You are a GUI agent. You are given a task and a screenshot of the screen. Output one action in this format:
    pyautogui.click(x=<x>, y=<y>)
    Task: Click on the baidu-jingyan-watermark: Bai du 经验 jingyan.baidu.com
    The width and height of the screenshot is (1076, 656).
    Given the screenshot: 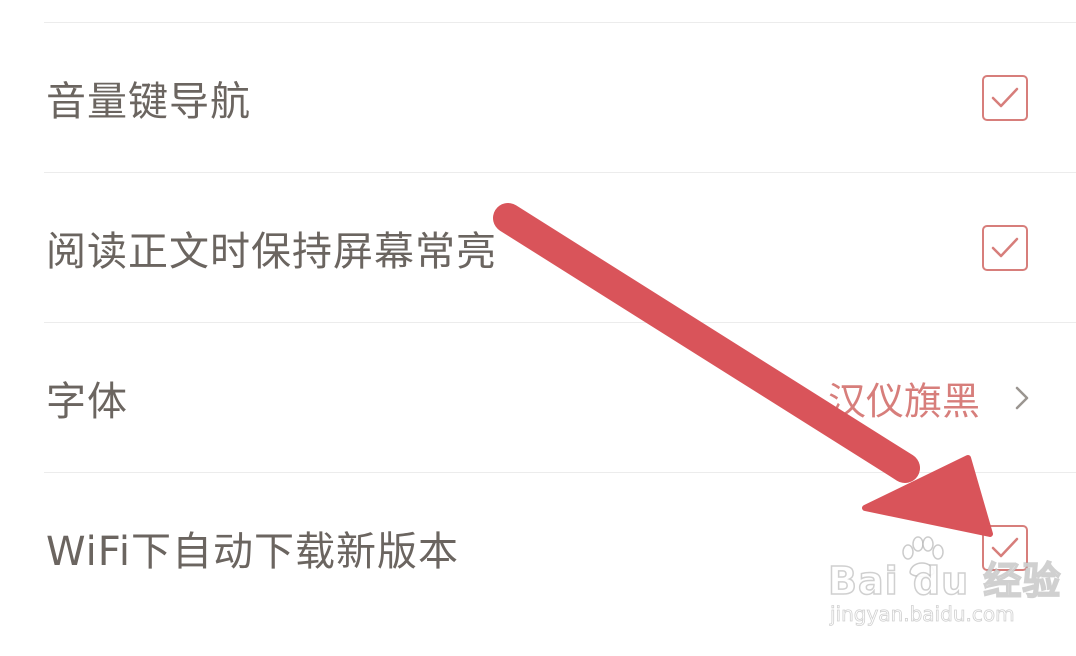 What is the action you would take?
    pyautogui.click(x=944, y=588)
    